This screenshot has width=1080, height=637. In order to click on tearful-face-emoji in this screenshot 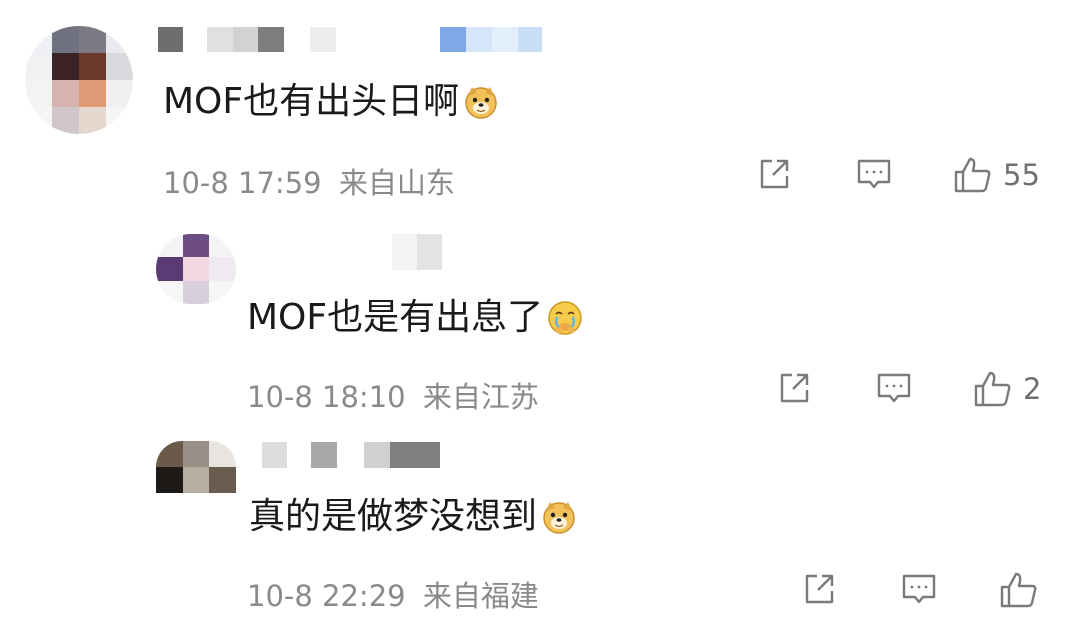, I will do `click(565, 318)`.